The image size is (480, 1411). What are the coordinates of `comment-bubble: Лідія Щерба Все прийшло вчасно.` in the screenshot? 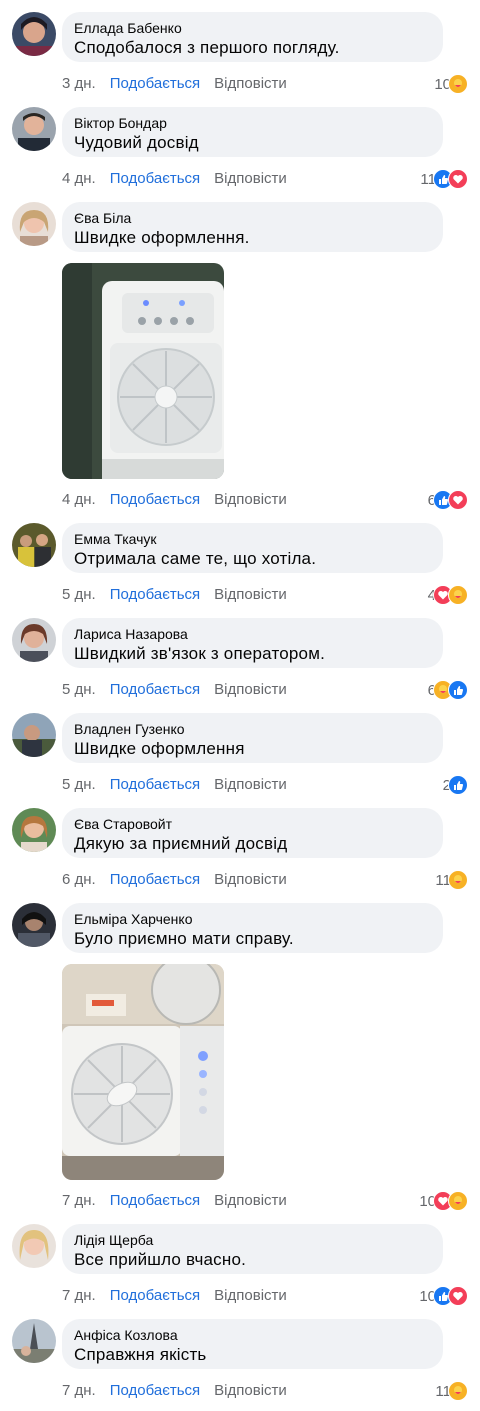 It's located at (252, 1249).